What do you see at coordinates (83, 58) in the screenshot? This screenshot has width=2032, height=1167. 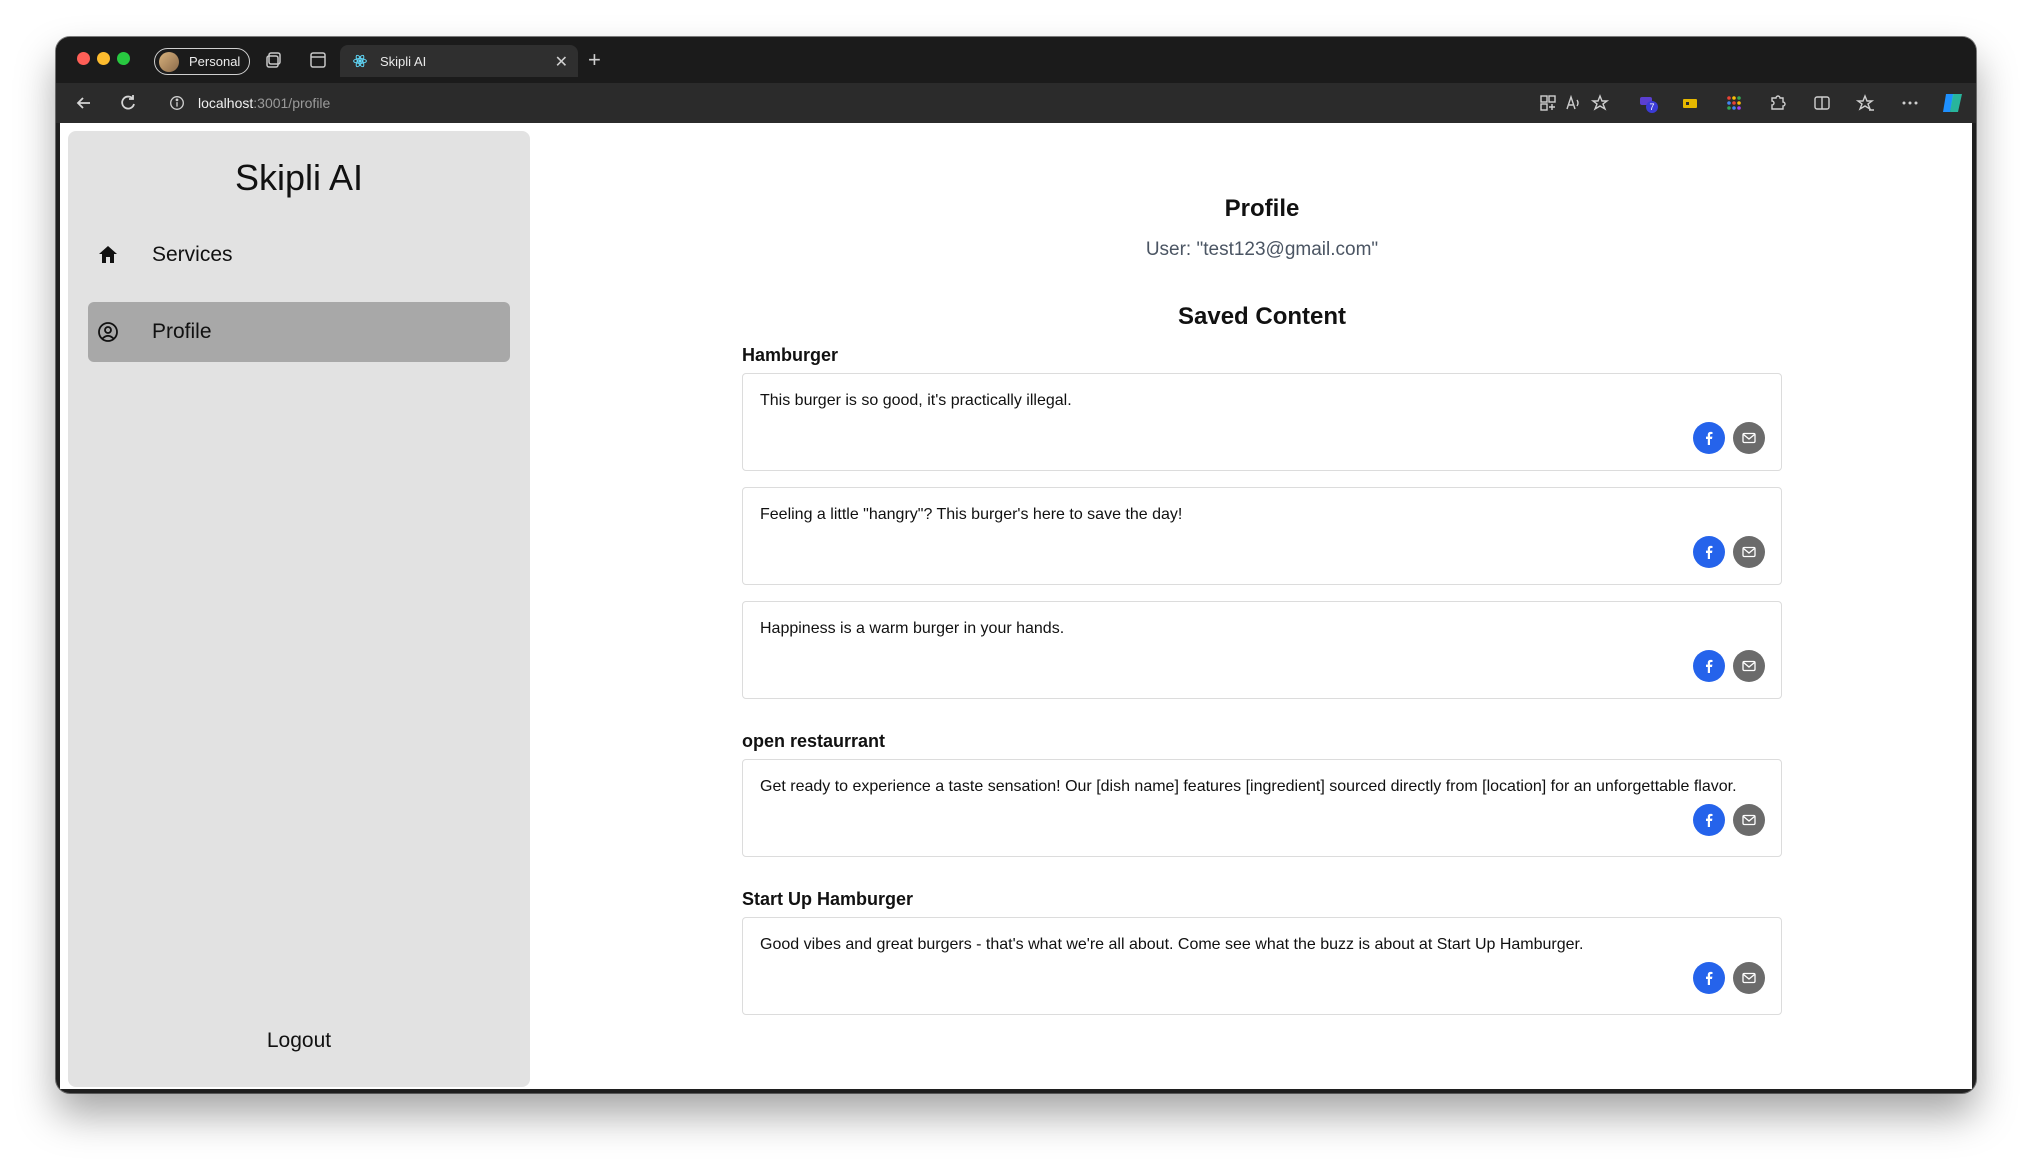 I see `close-window-button` at bounding box center [83, 58].